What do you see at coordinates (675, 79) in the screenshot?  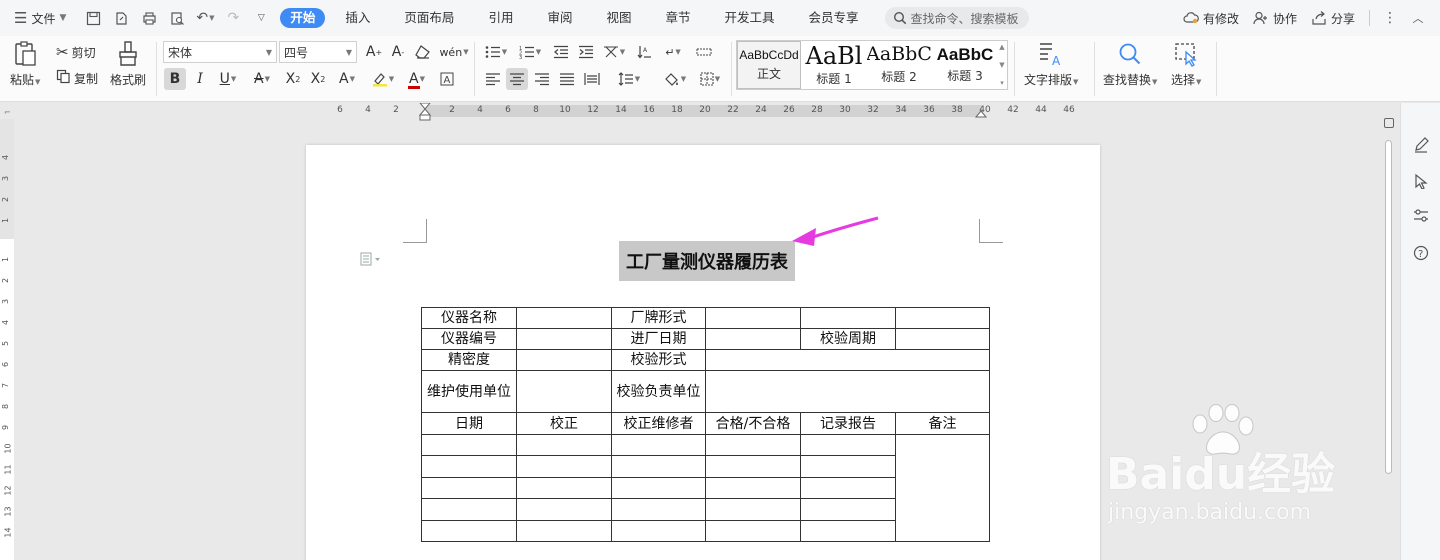 I see `shading-icon: ▼` at bounding box center [675, 79].